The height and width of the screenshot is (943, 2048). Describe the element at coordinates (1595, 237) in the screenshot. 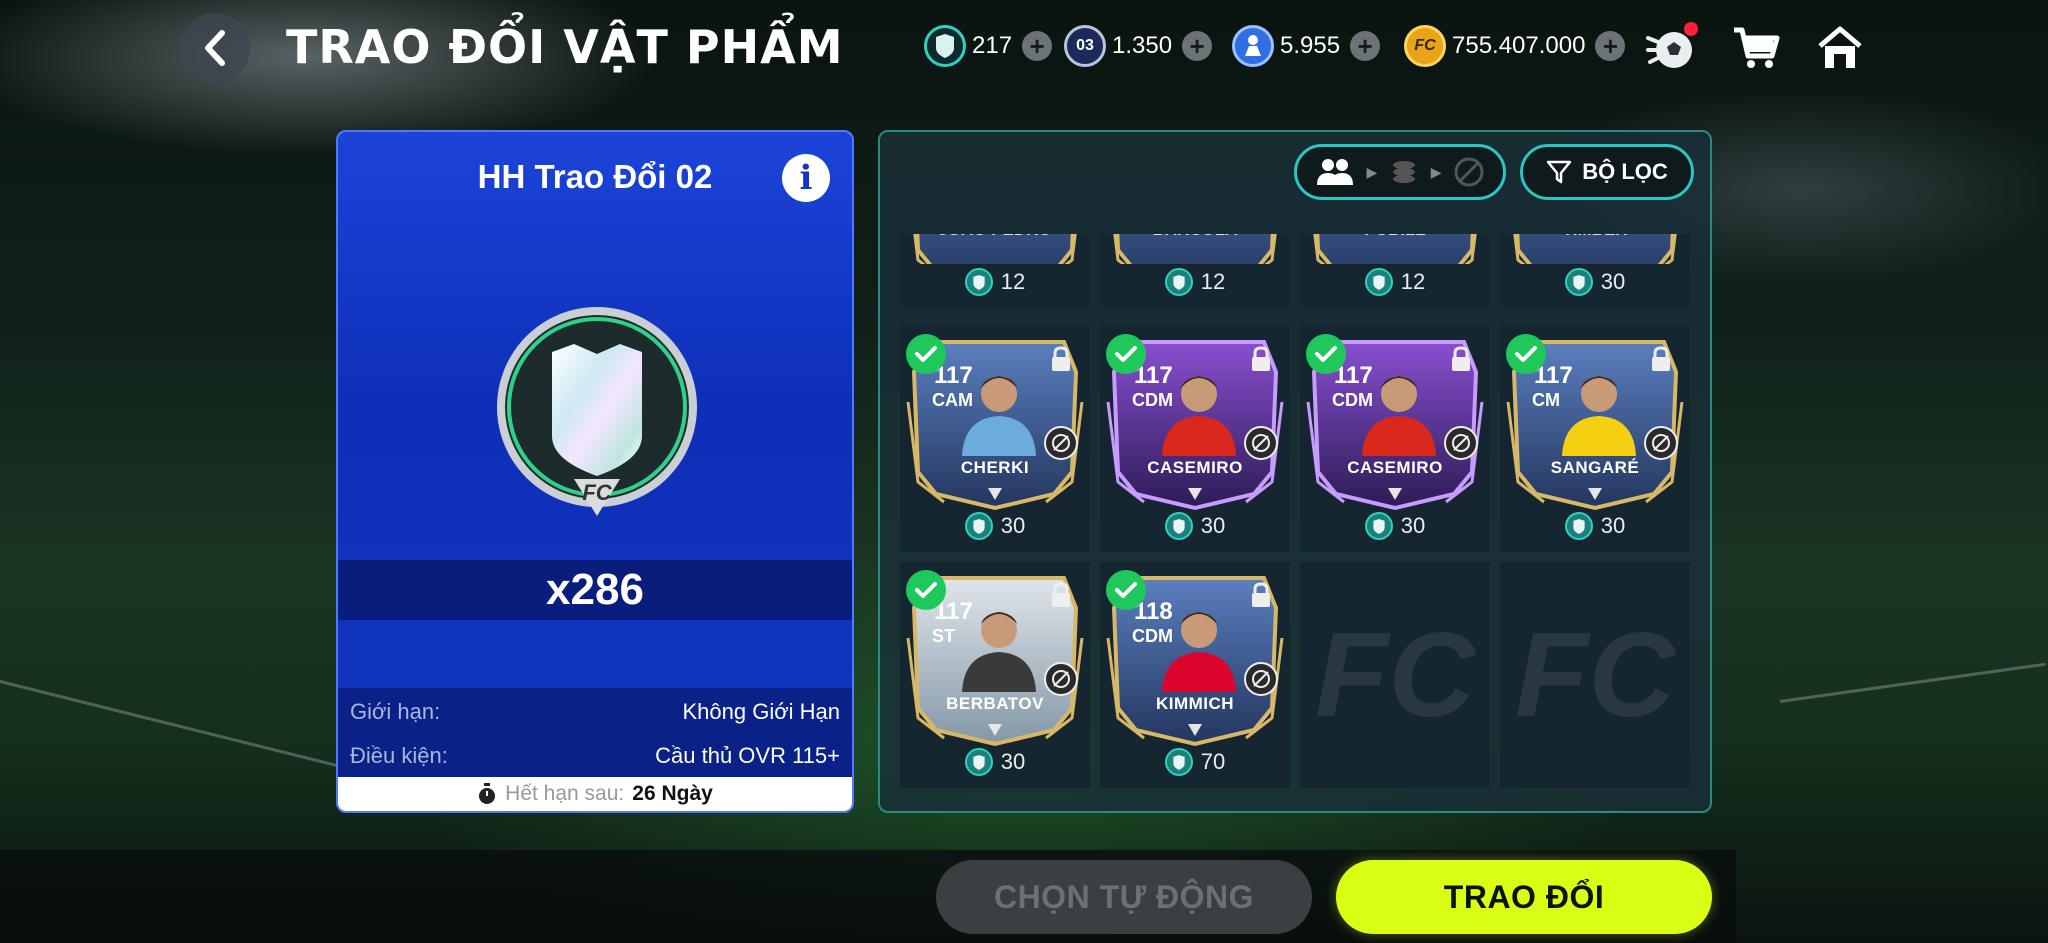

I see `player-name: TIMBER` at that location.